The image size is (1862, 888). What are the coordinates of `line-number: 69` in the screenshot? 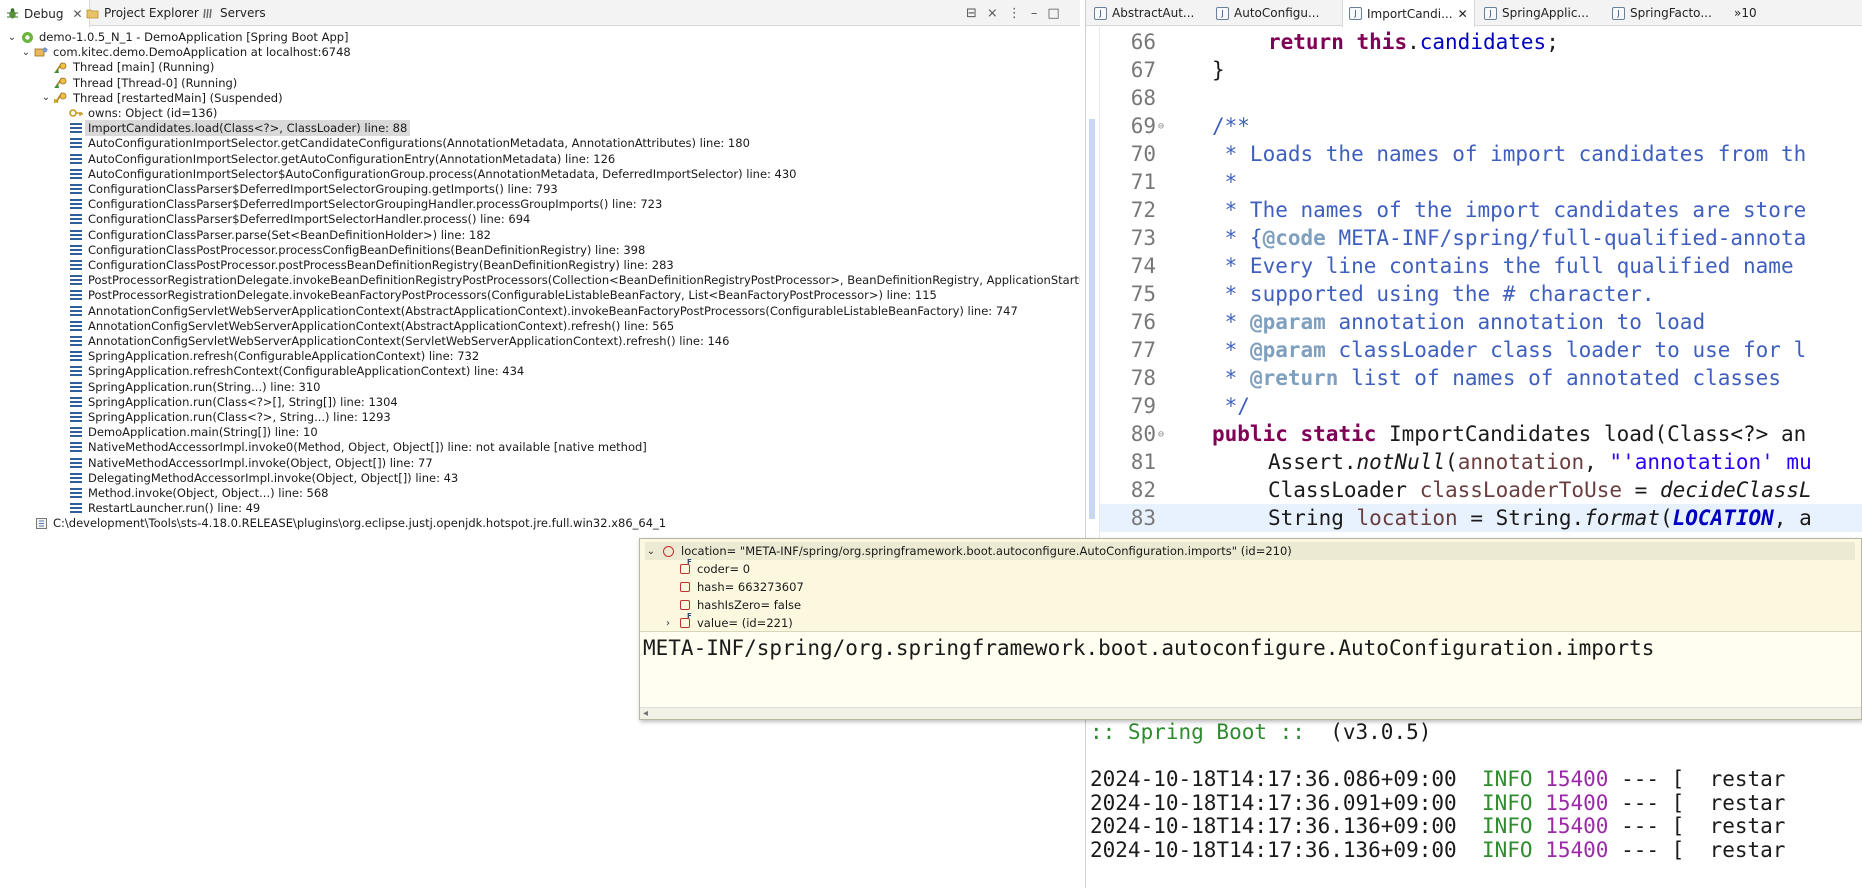 It's located at (1143, 126).